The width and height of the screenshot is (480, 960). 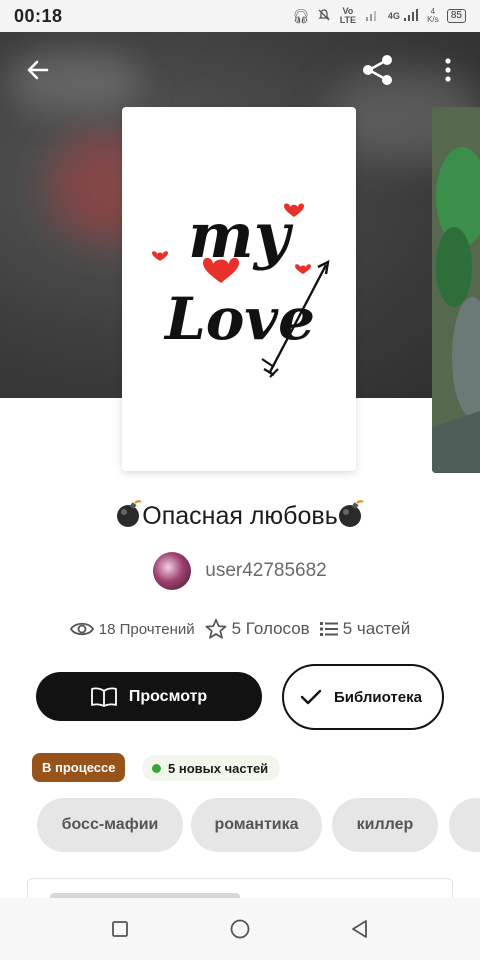 What do you see at coordinates (348, 15) in the screenshot?
I see `volte-label: Vo LTE` at bounding box center [348, 15].